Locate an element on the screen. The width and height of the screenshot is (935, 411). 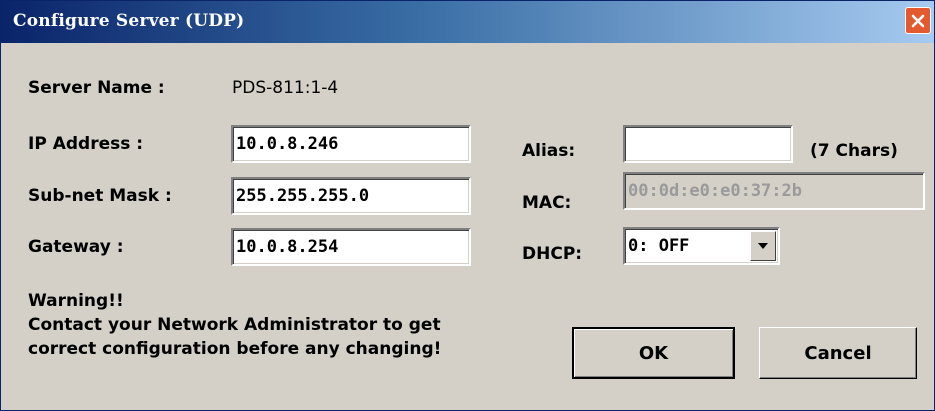
gateway-input: 10.0.8.254 is located at coordinates (351, 247).